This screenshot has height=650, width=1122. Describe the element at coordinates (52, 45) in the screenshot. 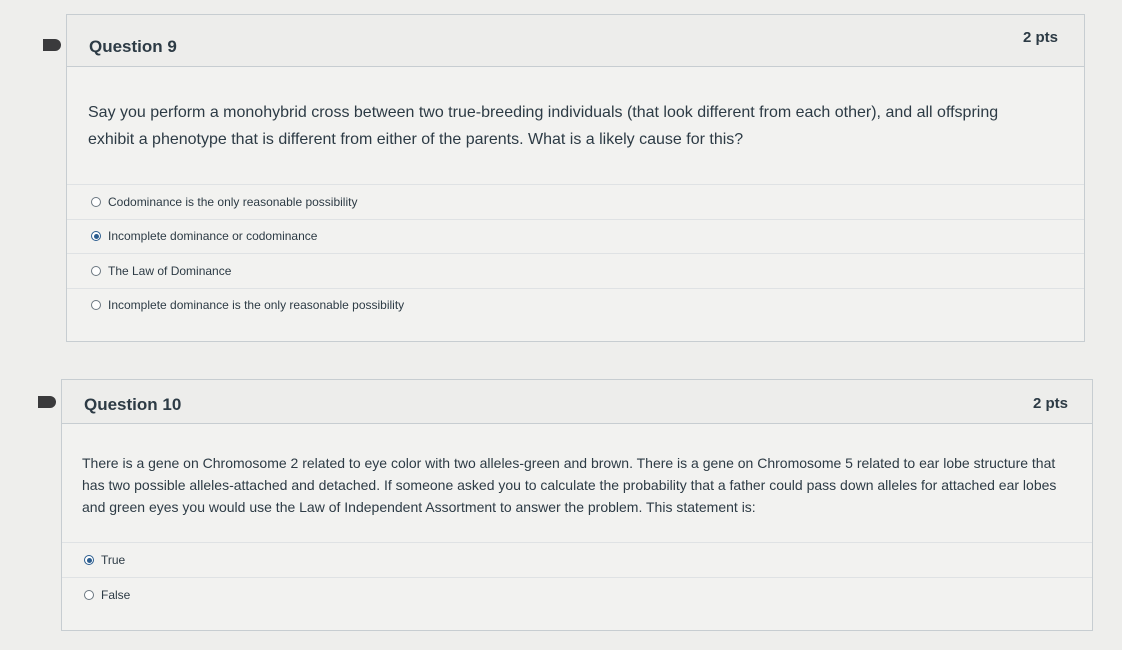

I see `question-9-flag-icon` at that location.